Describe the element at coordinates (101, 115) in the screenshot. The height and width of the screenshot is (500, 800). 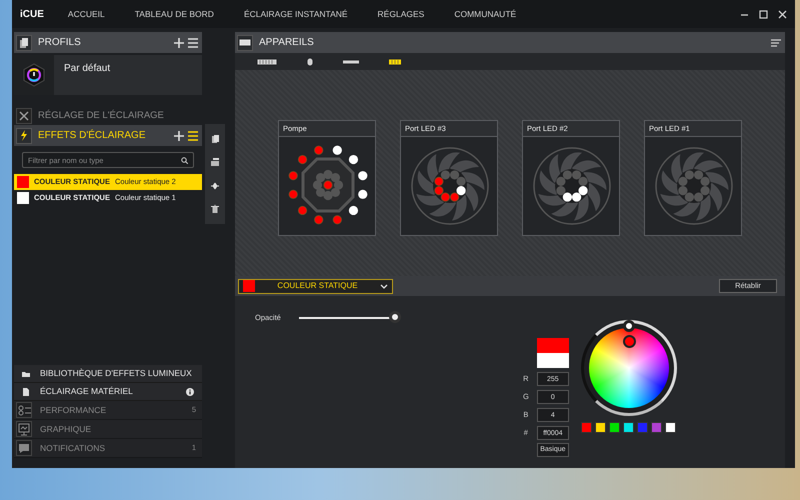
I see `header-title: RÉGLAGE DE L'ÉCLAIRAGE` at that location.